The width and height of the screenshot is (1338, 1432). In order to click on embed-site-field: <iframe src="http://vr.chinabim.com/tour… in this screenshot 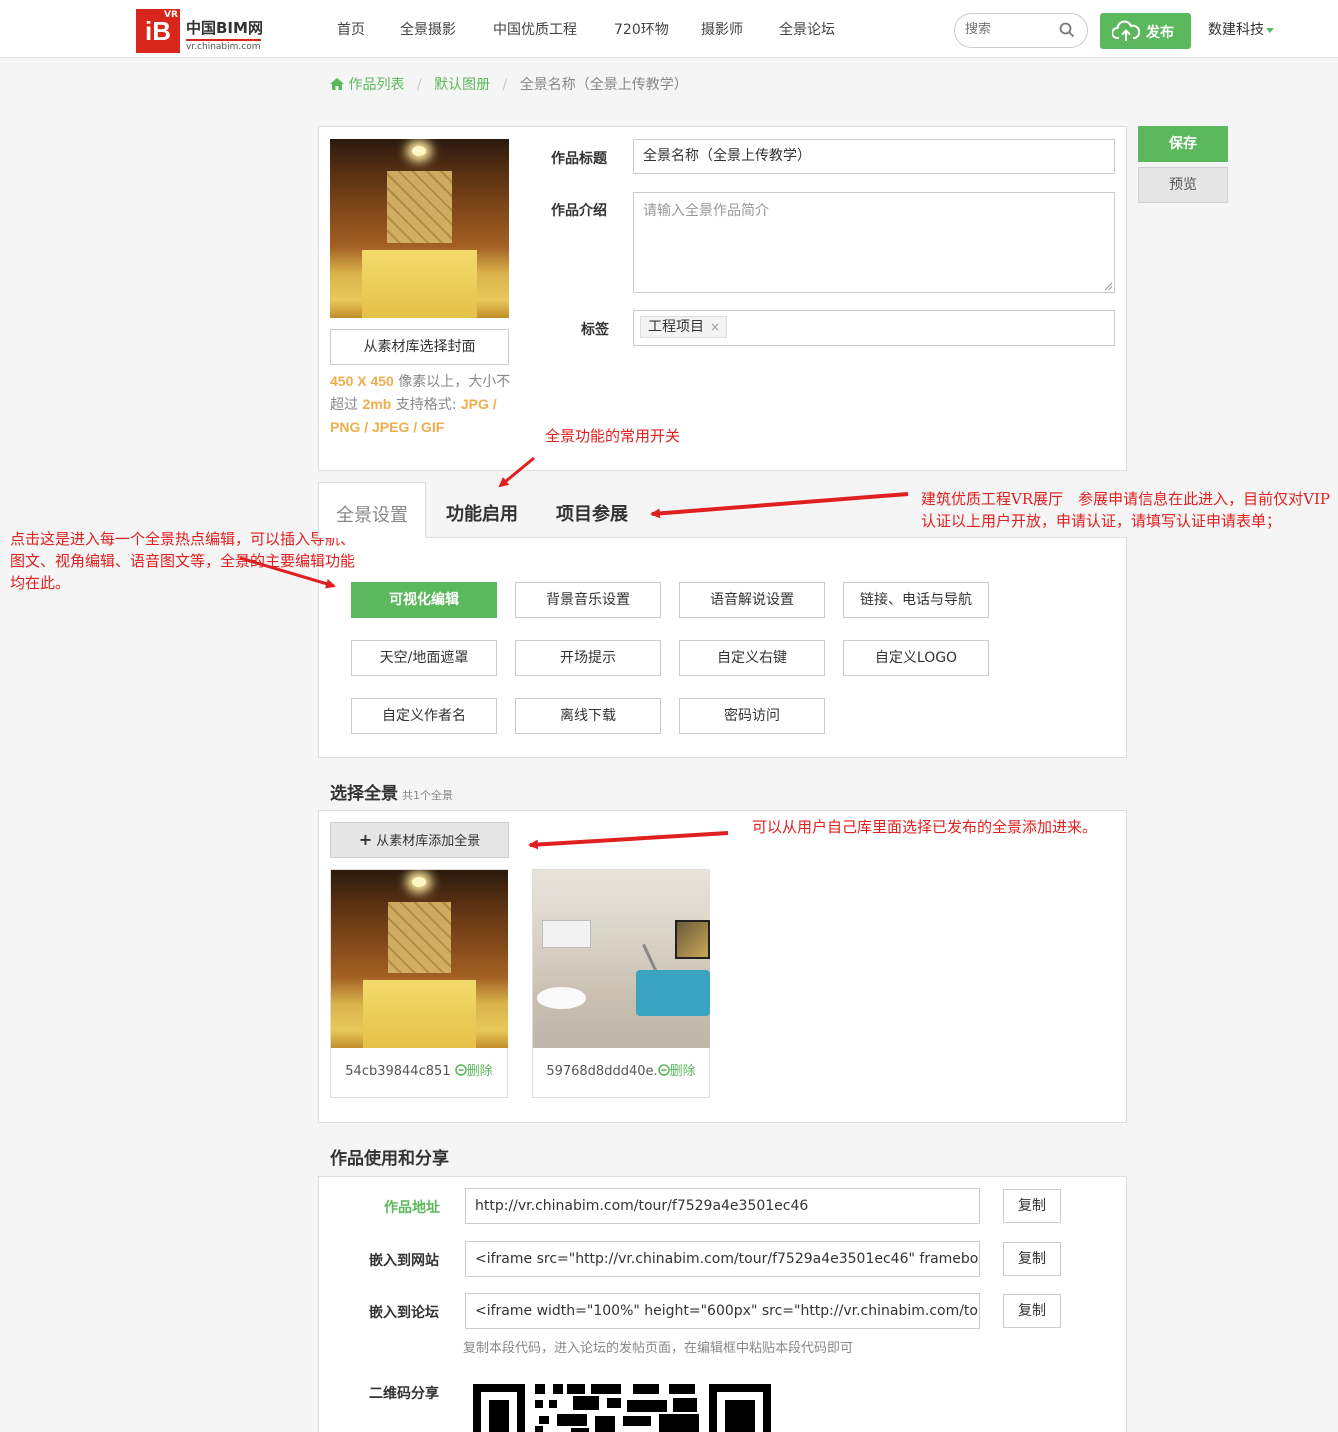, I will do `click(722, 1259)`.